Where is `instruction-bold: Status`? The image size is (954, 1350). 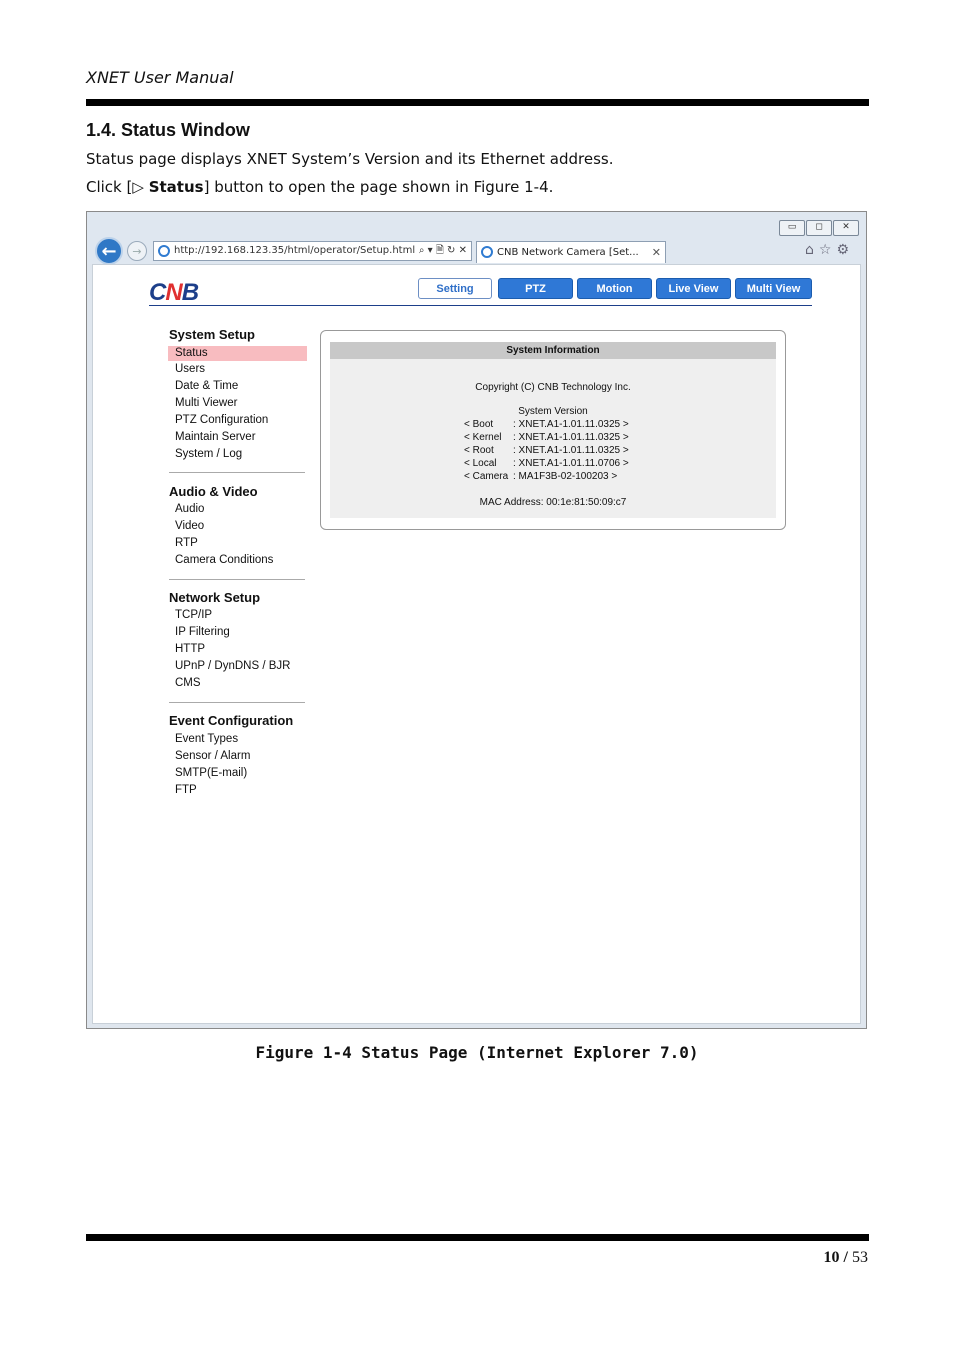
instruction-bold: Status is located at coordinates (176, 187).